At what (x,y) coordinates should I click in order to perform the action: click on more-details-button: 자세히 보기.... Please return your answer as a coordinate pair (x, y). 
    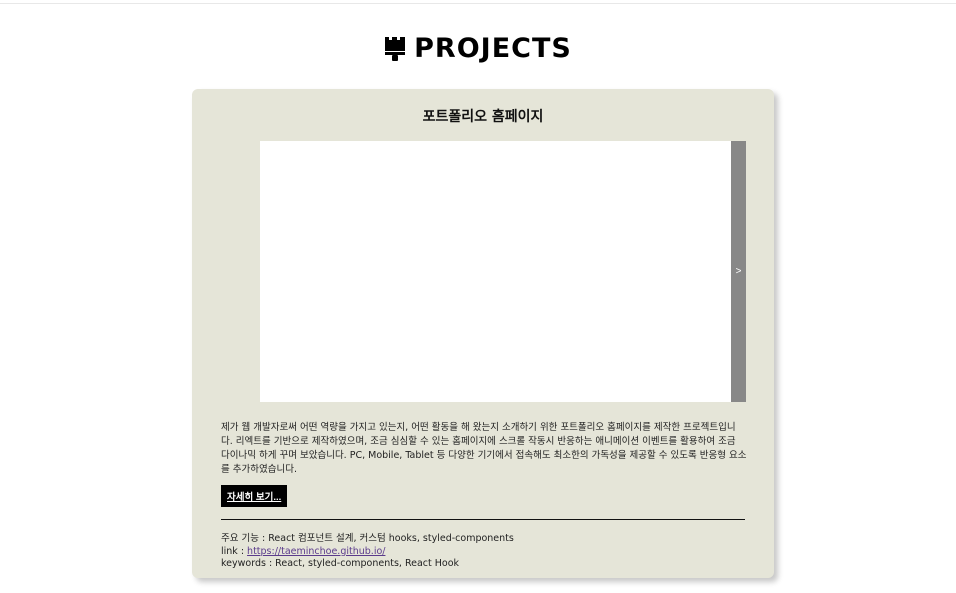
    Looking at the image, I should click on (254, 496).